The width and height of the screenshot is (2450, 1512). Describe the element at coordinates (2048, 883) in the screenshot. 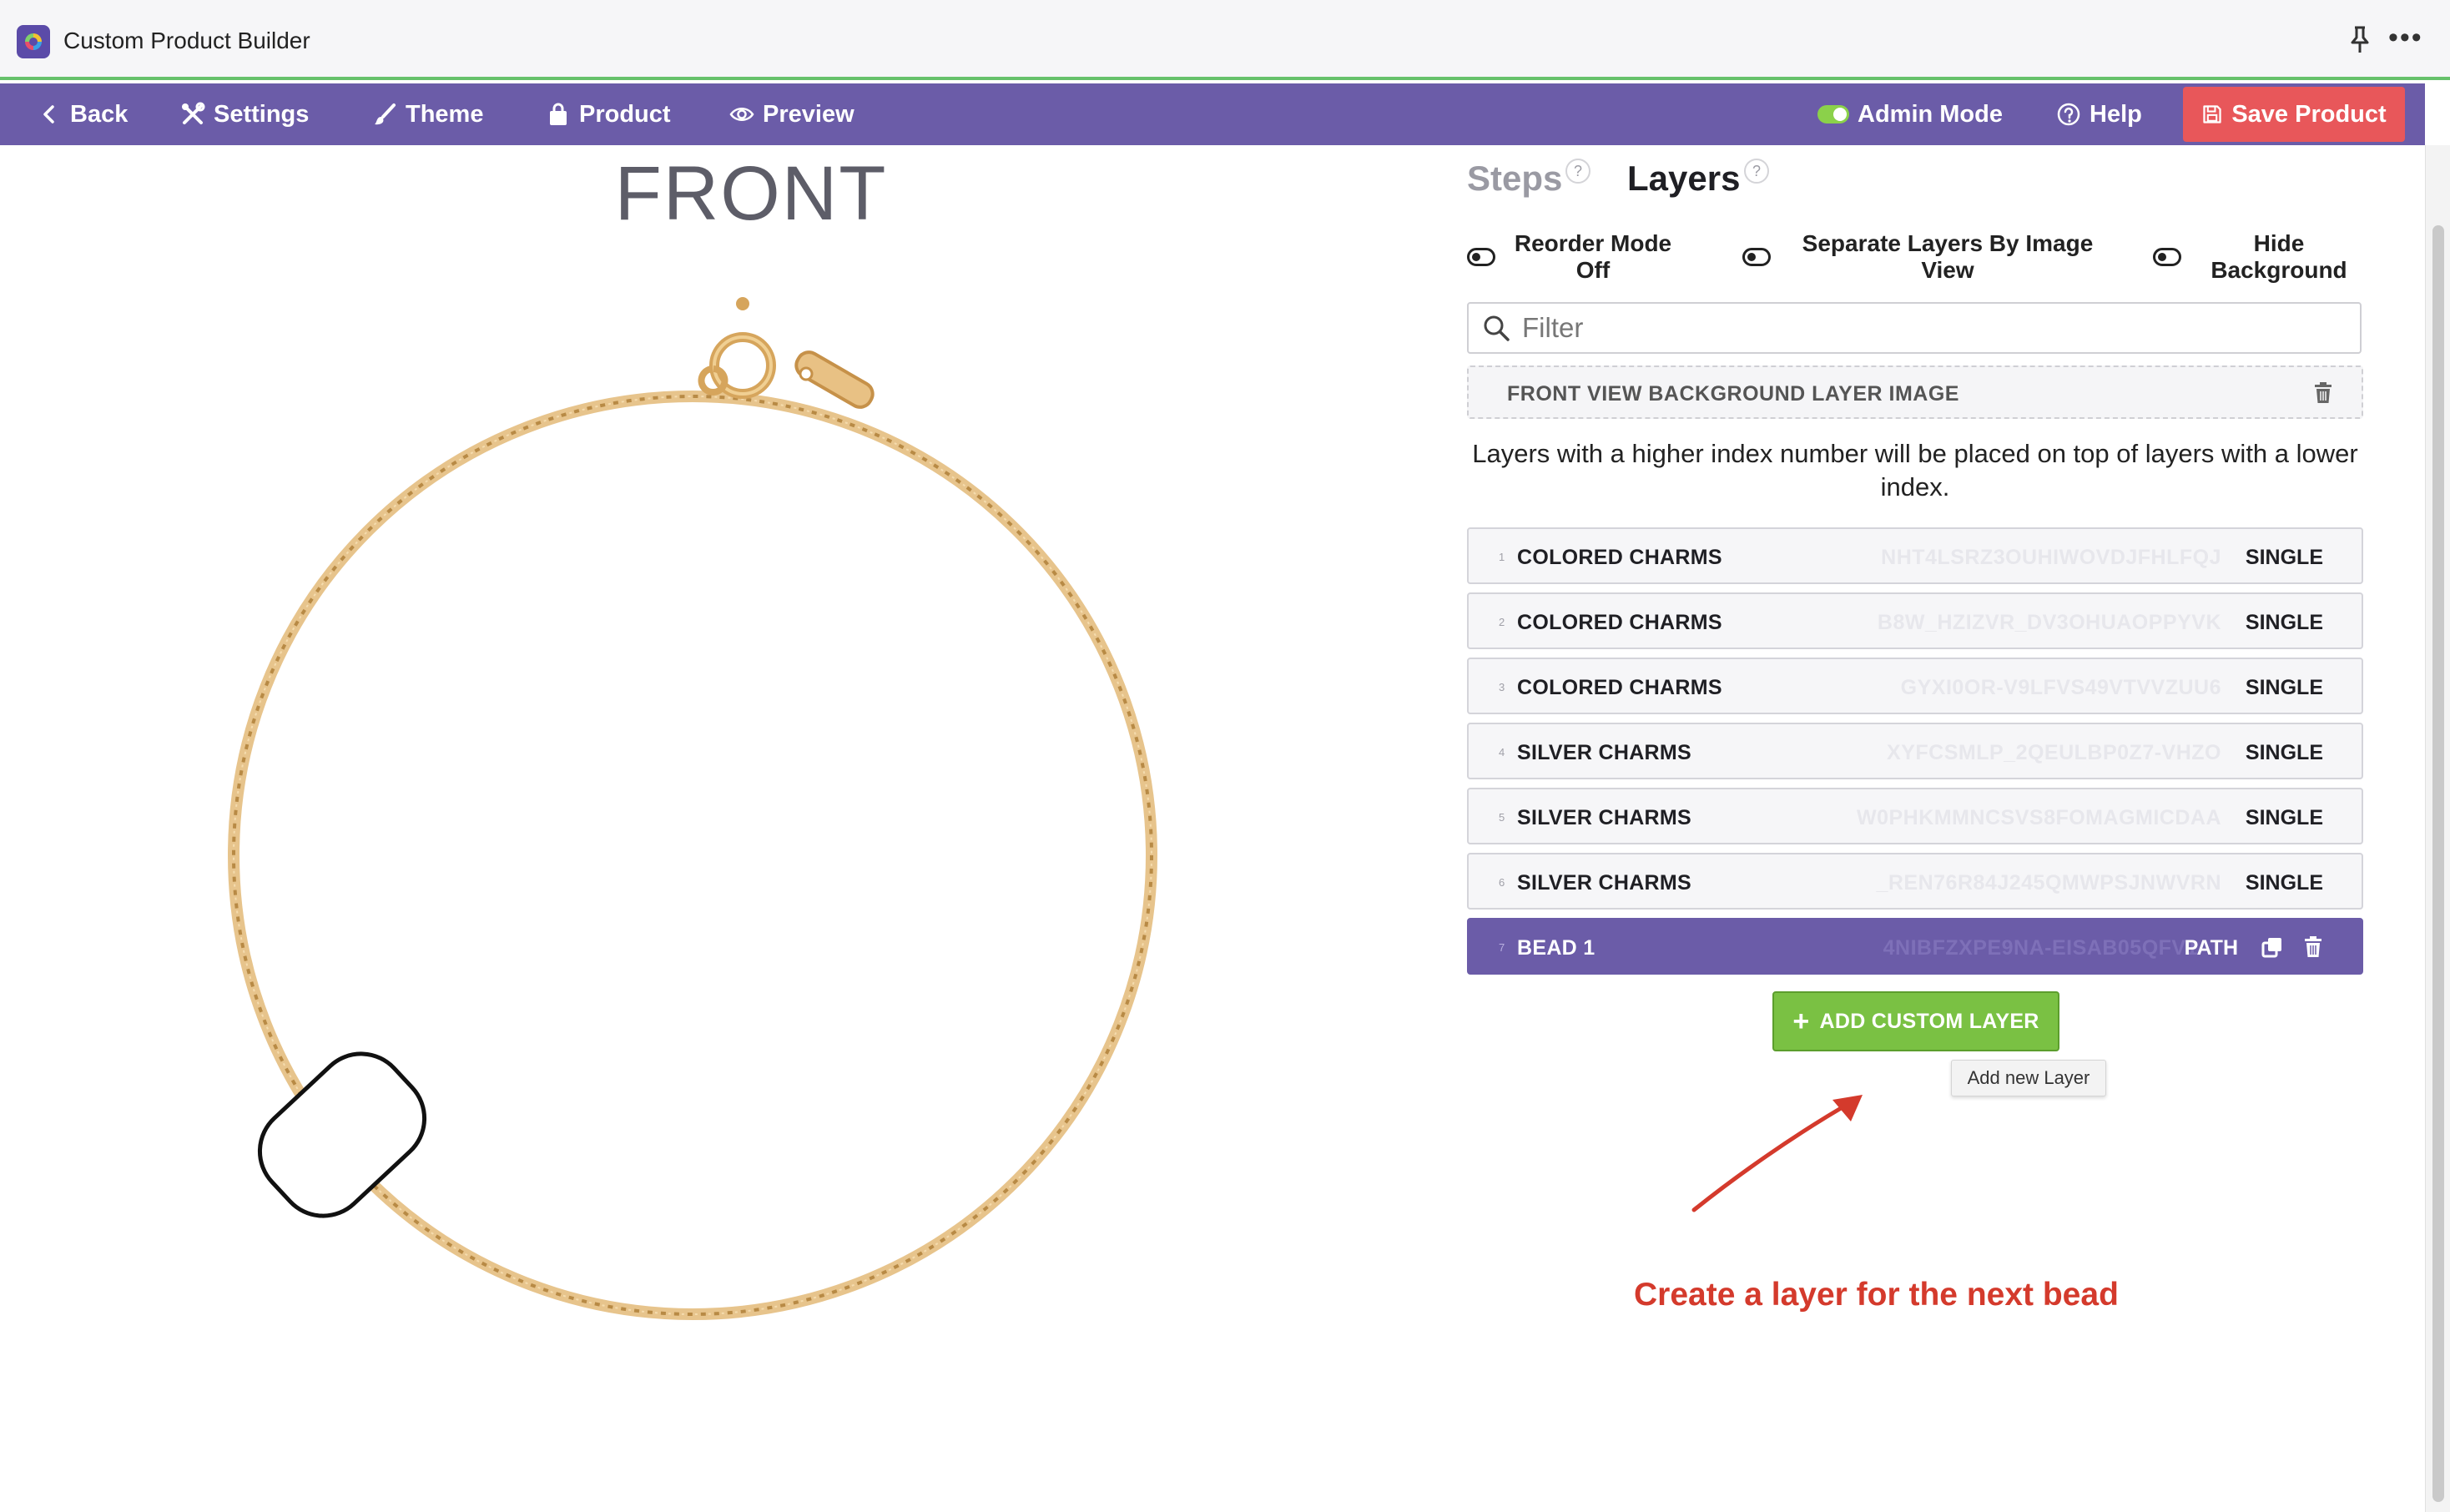

I see `layer-code: _REN76R84J245QMWPSJNWVRN` at that location.